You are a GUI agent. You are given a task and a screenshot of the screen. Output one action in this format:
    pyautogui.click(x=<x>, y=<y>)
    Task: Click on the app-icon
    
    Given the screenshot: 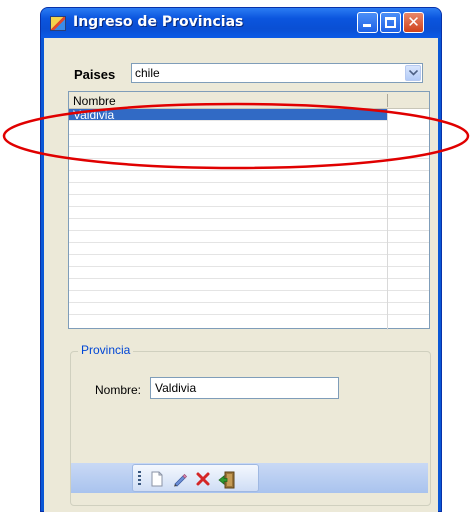 What is the action you would take?
    pyautogui.click(x=58, y=23)
    